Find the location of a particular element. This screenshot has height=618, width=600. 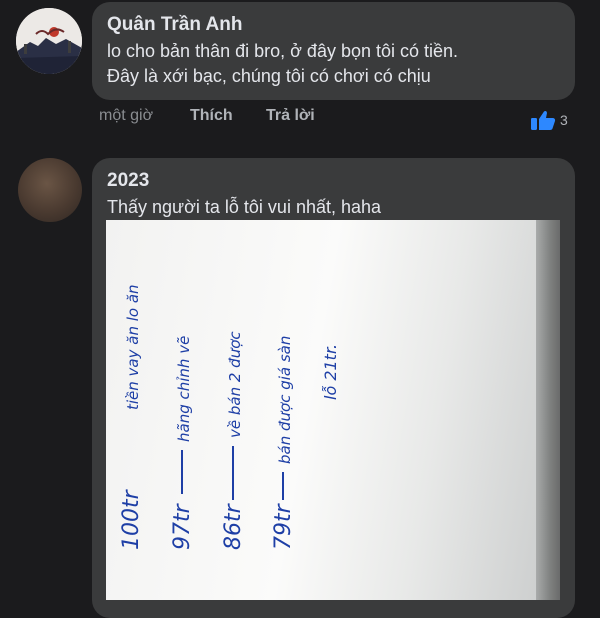

note-text: bán được giá sàn is located at coordinates (285, 400).